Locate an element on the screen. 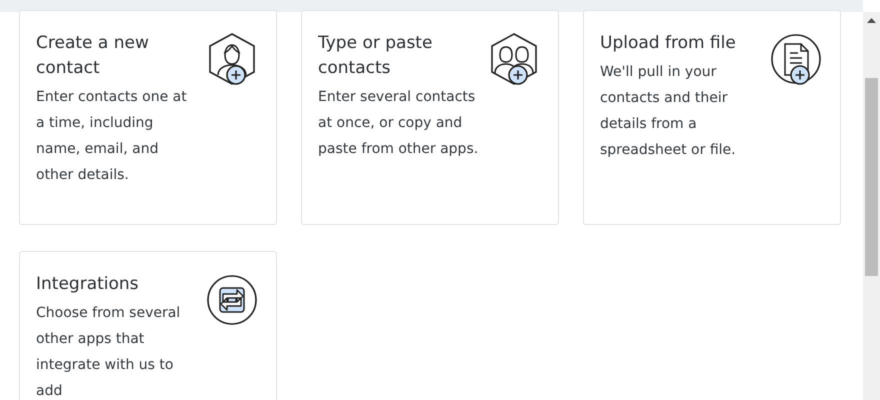 This screenshot has height=400, width=880. card-title: Create a new contact is located at coordinates (93, 56).